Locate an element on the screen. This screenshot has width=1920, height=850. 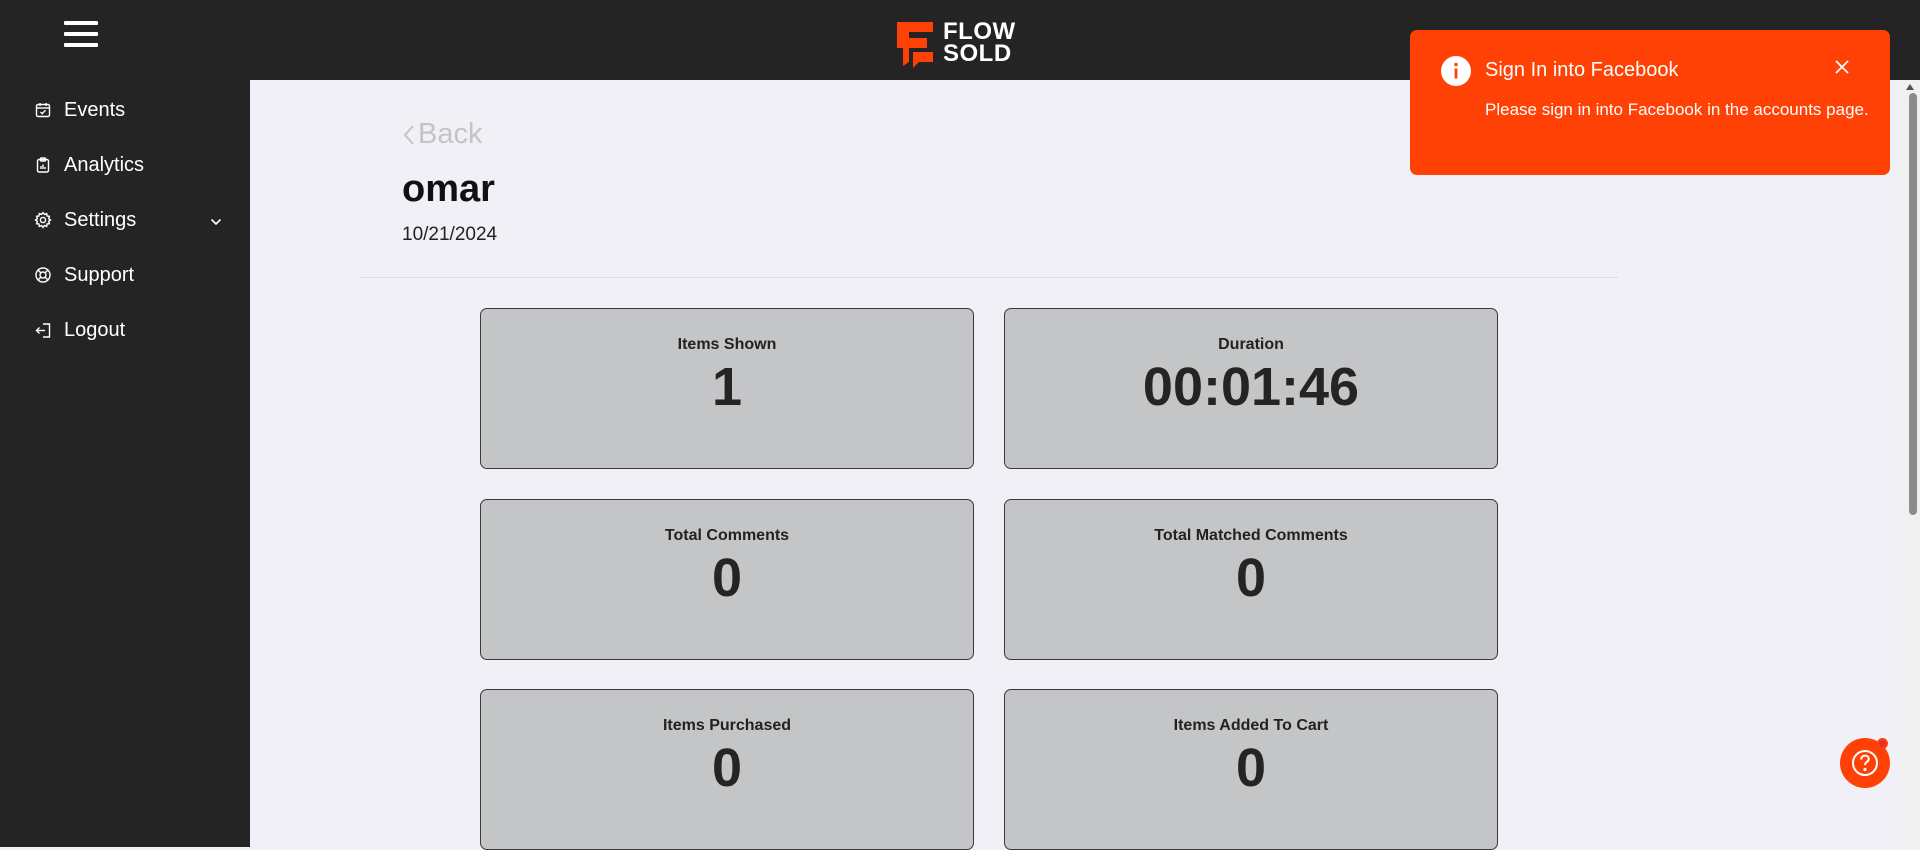
back-link: Back is located at coordinates (442, 134).